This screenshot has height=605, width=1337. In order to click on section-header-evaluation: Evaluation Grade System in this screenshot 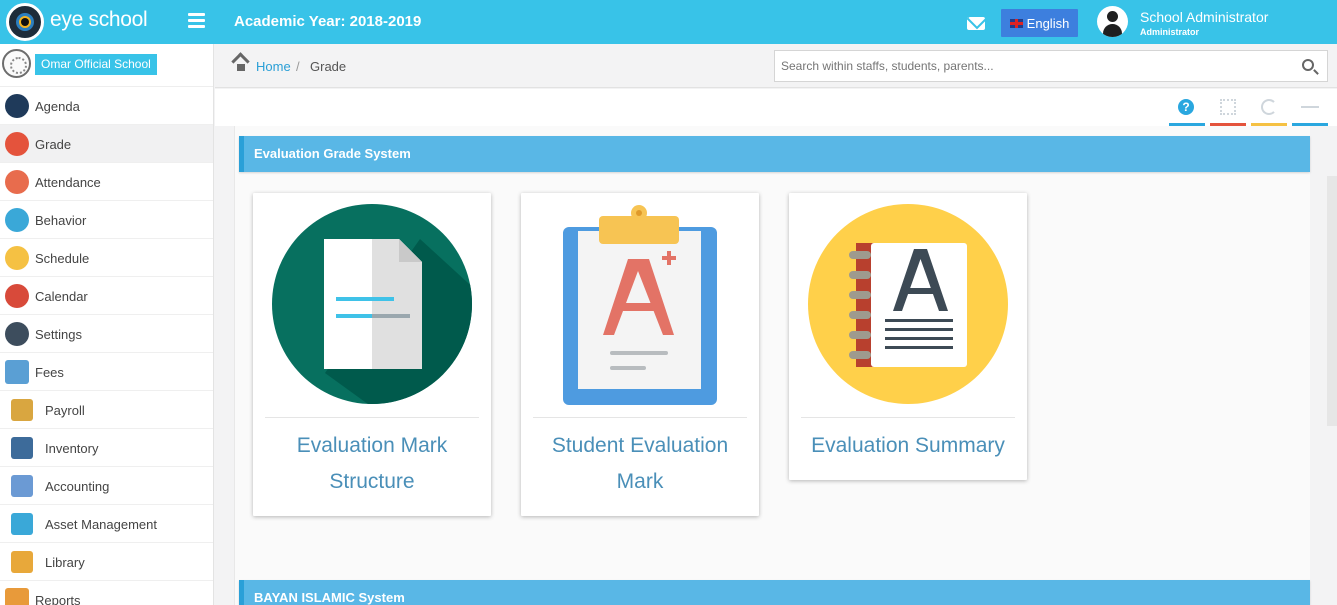, I will do `click(774, 154)`.